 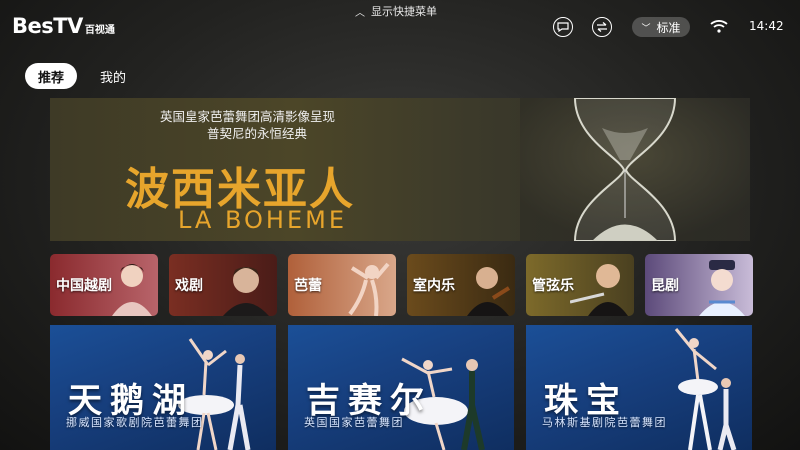 I want to click on category-kun-opera: 昆剧, so click(x=699, y=285).